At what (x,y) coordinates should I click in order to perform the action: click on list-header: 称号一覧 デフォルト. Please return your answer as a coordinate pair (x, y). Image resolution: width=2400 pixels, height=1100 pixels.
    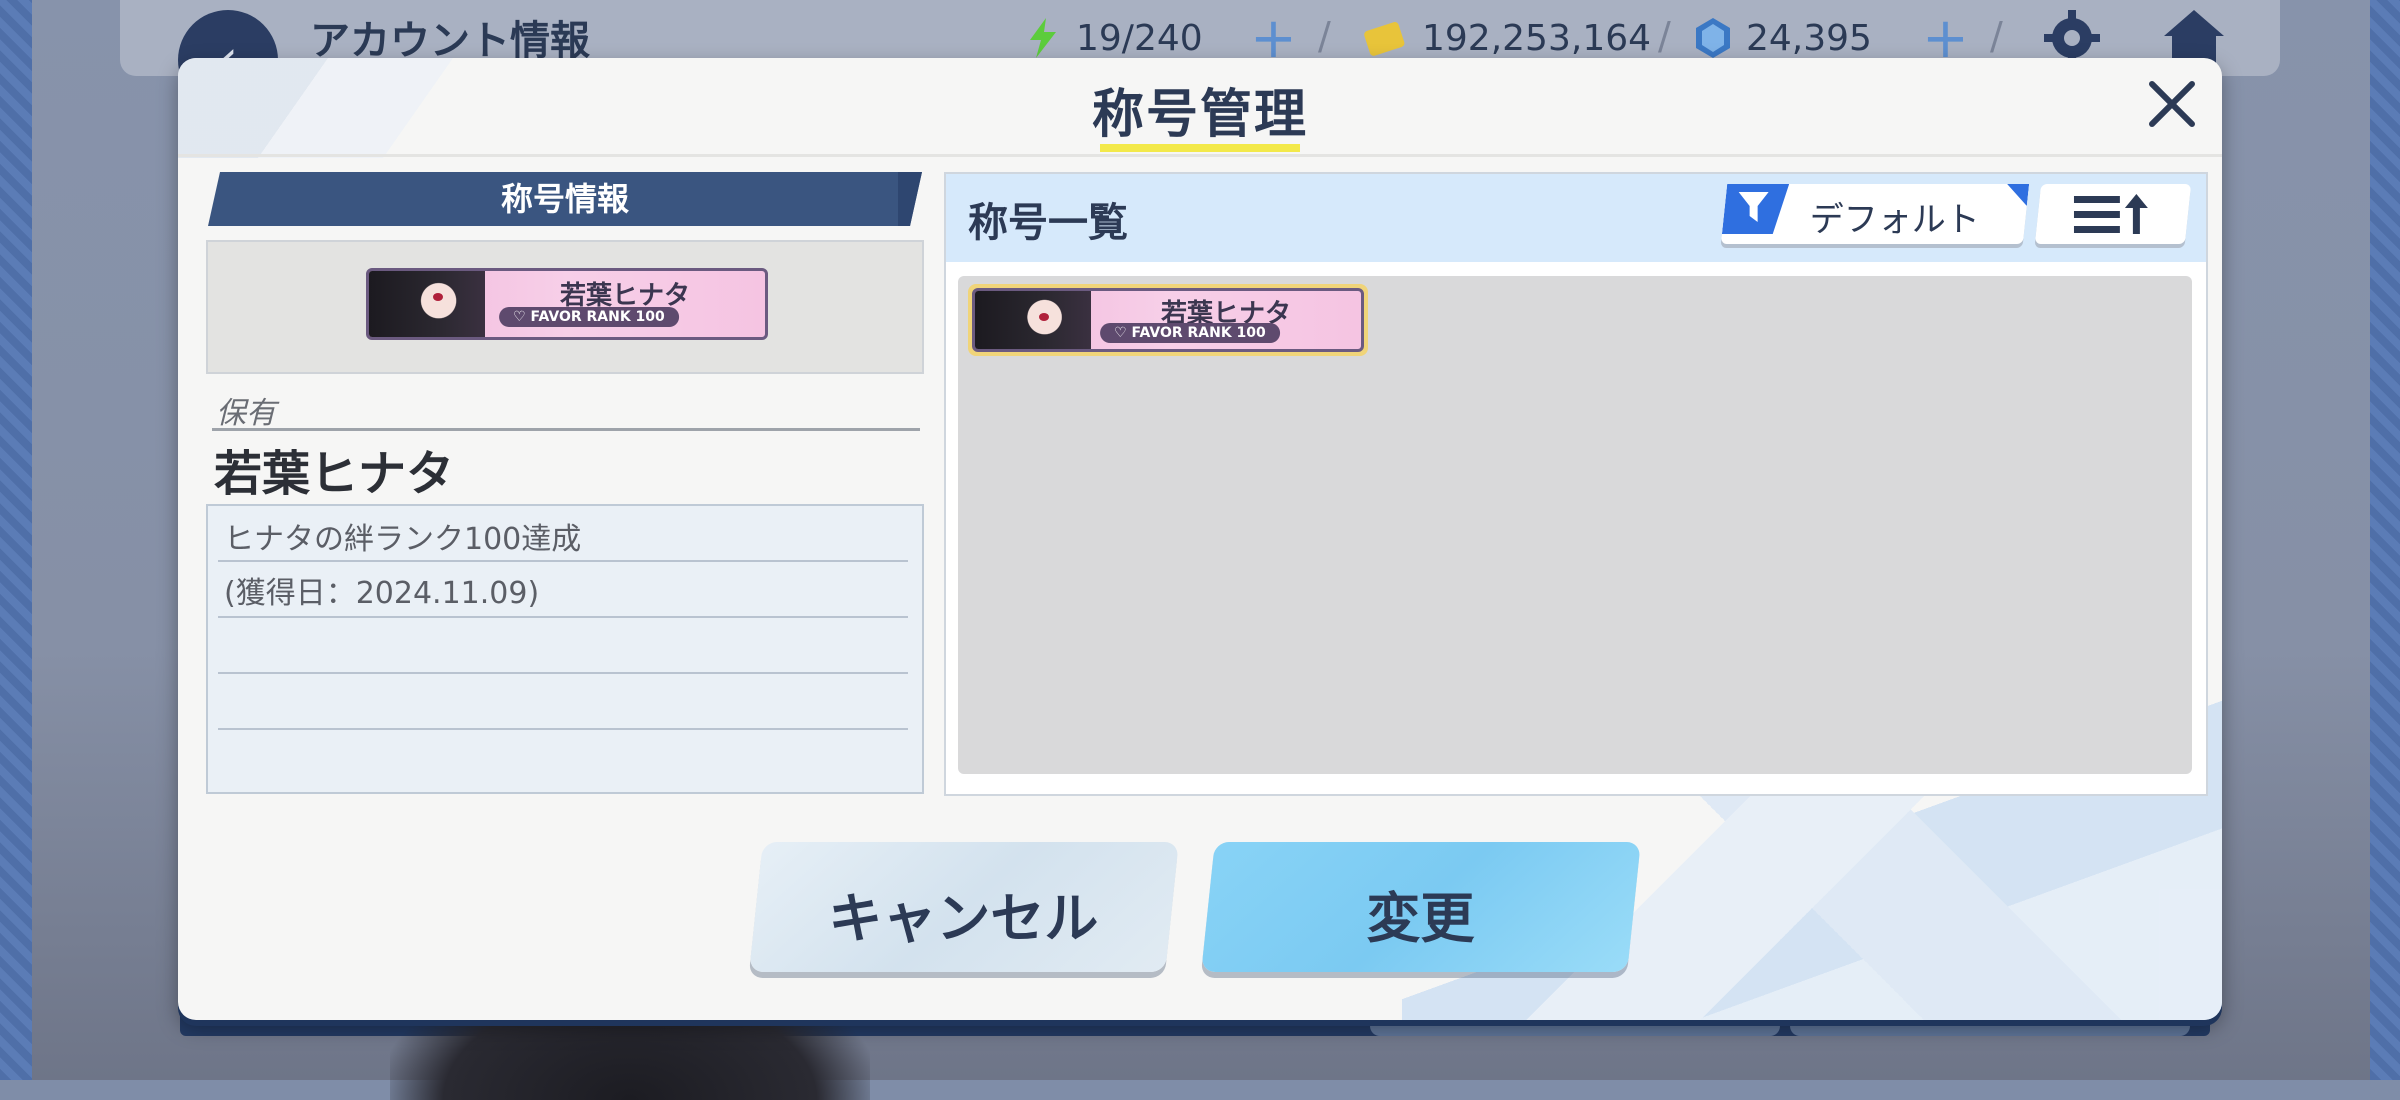
    Looking at the image, I should click on (1576, 218).